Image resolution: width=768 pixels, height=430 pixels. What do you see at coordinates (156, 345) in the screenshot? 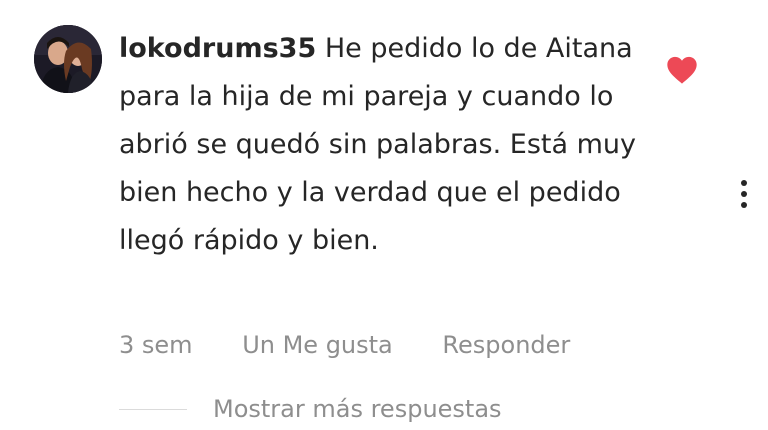
I see `comment-time: 3 sem` at bounding box center [156, 345].